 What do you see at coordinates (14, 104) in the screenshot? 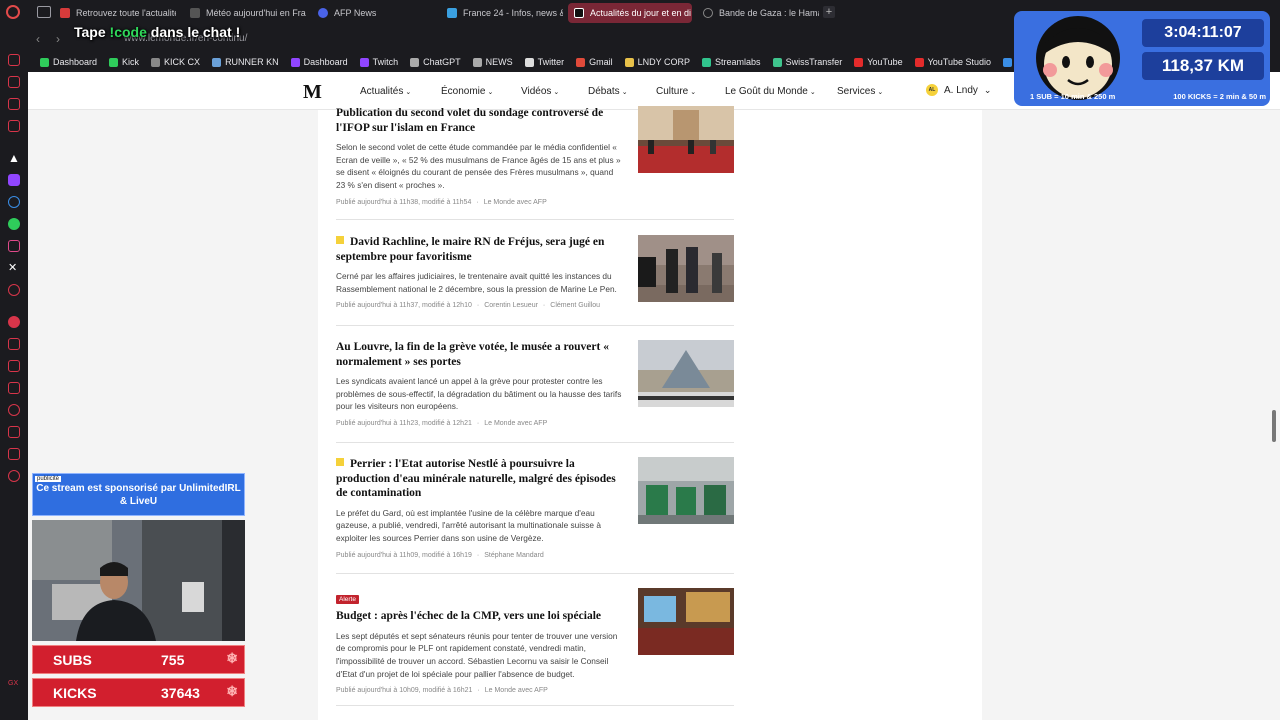
I see `messenger-icon` at bounding box center [14, 104].